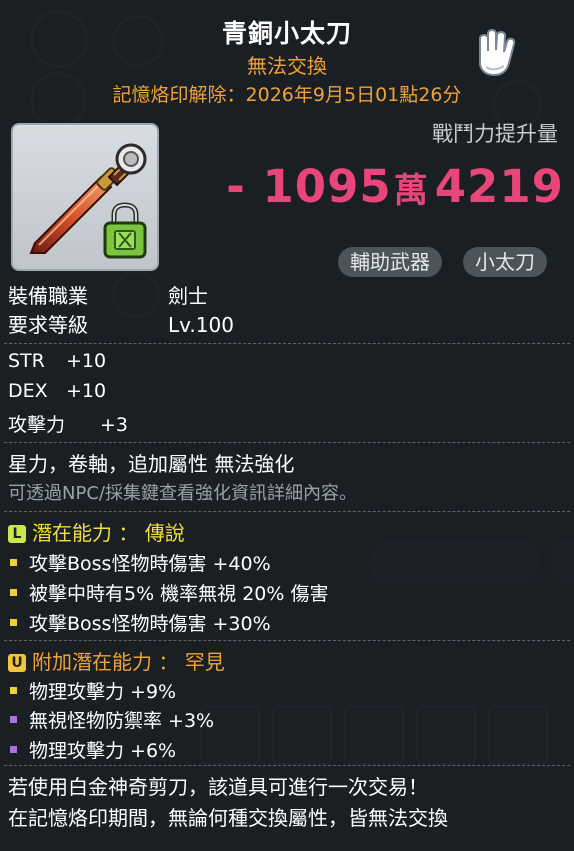 The image size is (574, 851). Describe the element at coordinates (28, 391) in the screenshot. I see `stat-name: DEX` at that location.